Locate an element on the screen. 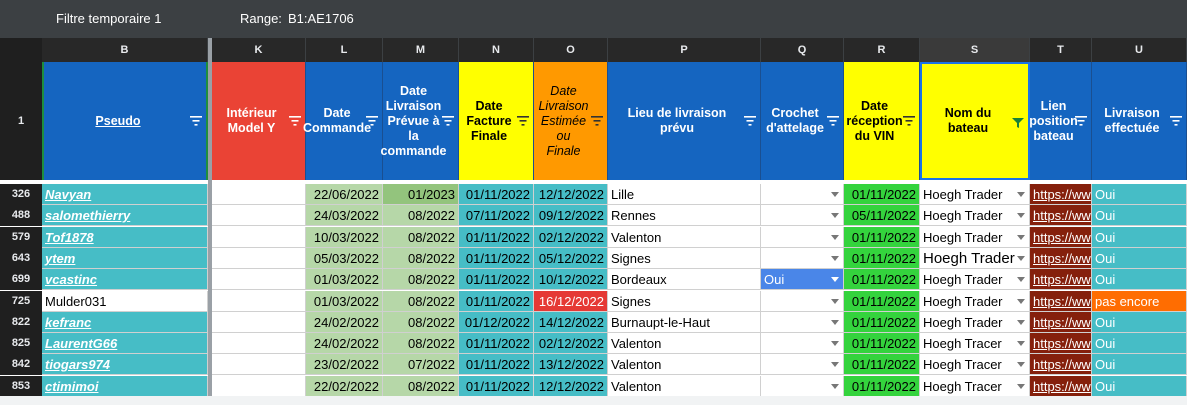 Image resolution: width=1187 pixels, height=405 pixels. column-letter-q: Q is located at coordinates (802, 50).